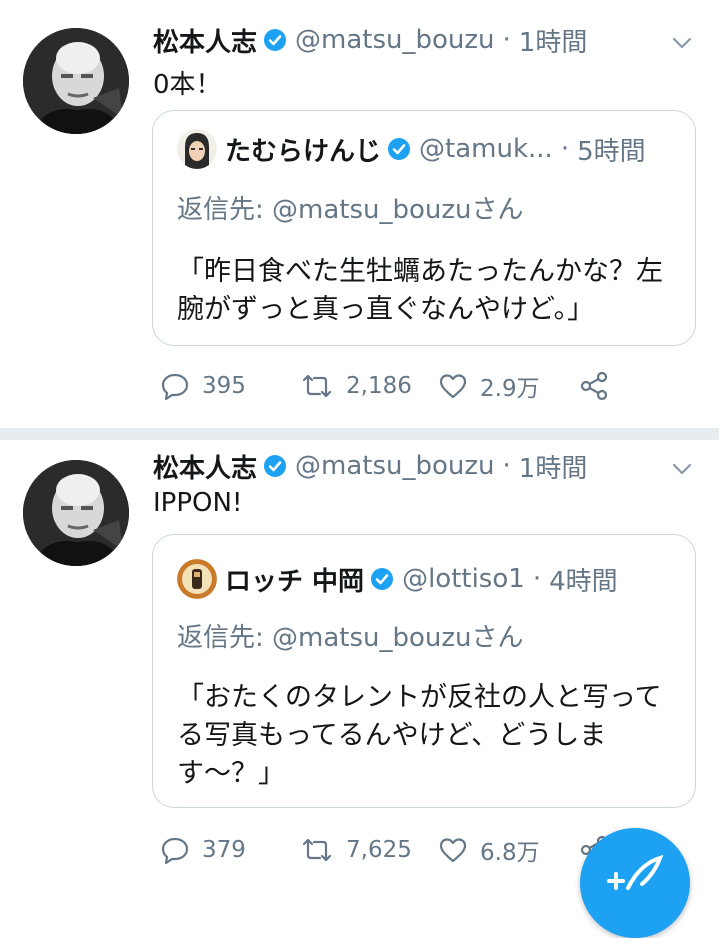 Image resolution: width=719 pixels, height=938 pixels. What do you see at coordinates (224, 850) in the screenshot?
I see `reply-count: 379` at bounding box center [224, 850].